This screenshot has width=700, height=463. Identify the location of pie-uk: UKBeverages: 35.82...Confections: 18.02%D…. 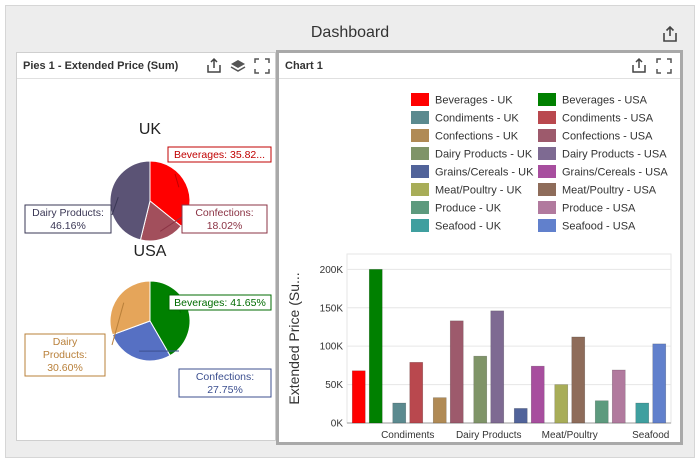
(148, 181).